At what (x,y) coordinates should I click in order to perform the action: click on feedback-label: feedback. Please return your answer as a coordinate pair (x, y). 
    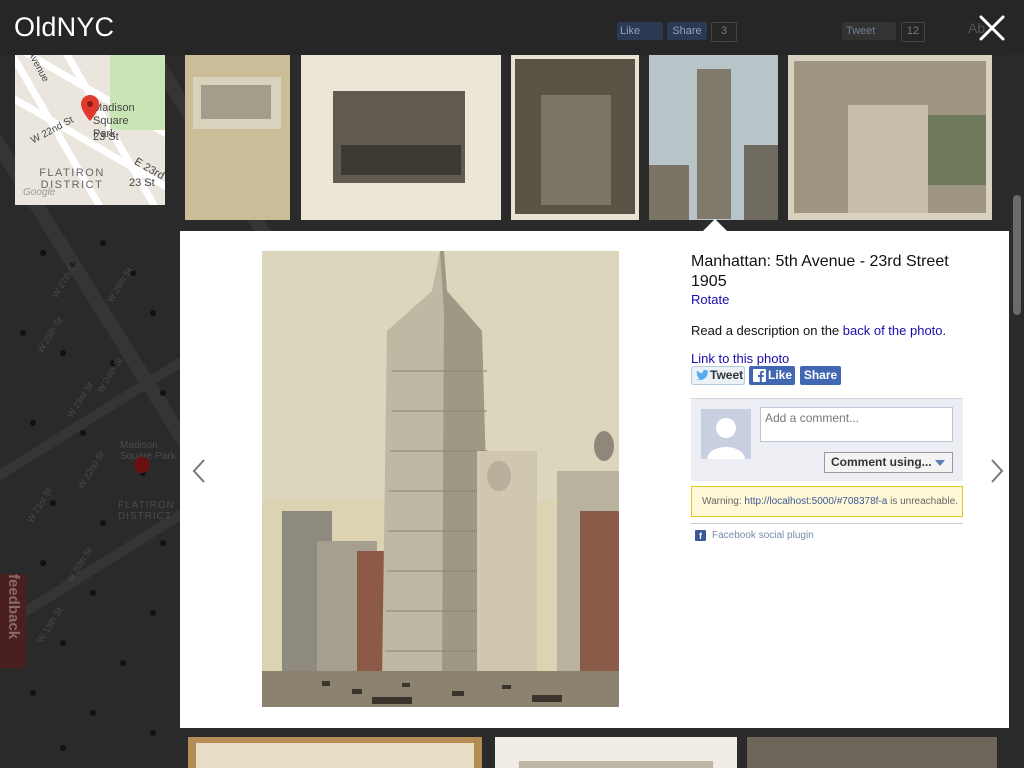
    Looking at the image, I should click on (13, 607).